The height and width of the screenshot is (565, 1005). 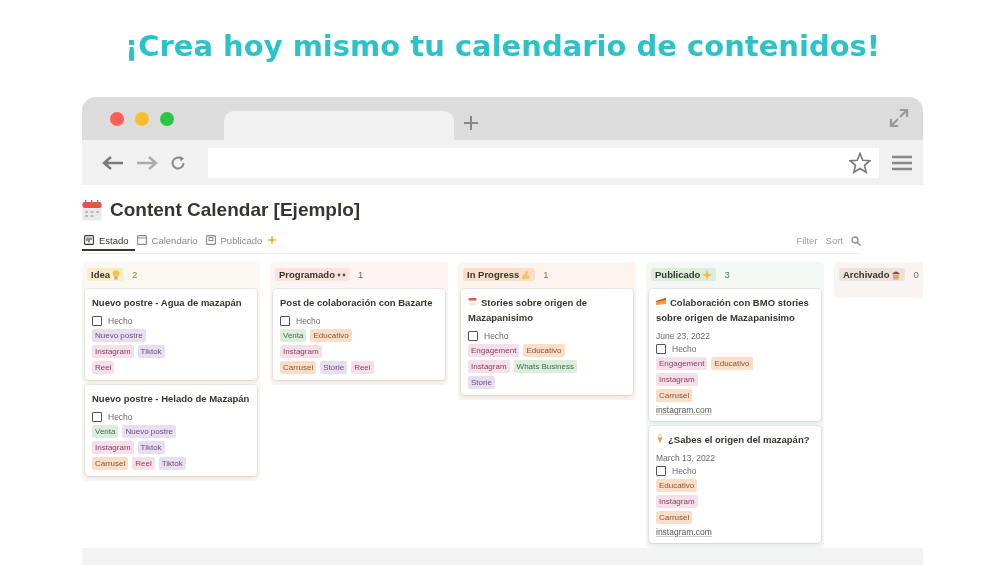 I want to click on content-card: Colaboración con BMO stories sobre origen de Mazapanisimo June 23, 2022 Hecho Engagement Educativo Instagram Carrusel instagram.com, so click(x=735, y=355).